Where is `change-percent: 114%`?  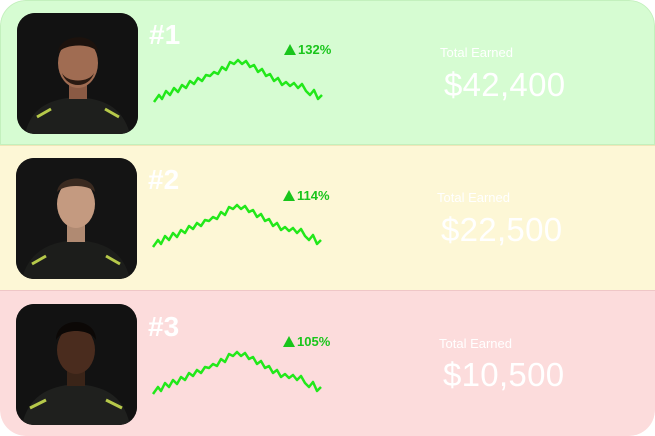 change-percent: 114% is located at coordinates (313, 195).